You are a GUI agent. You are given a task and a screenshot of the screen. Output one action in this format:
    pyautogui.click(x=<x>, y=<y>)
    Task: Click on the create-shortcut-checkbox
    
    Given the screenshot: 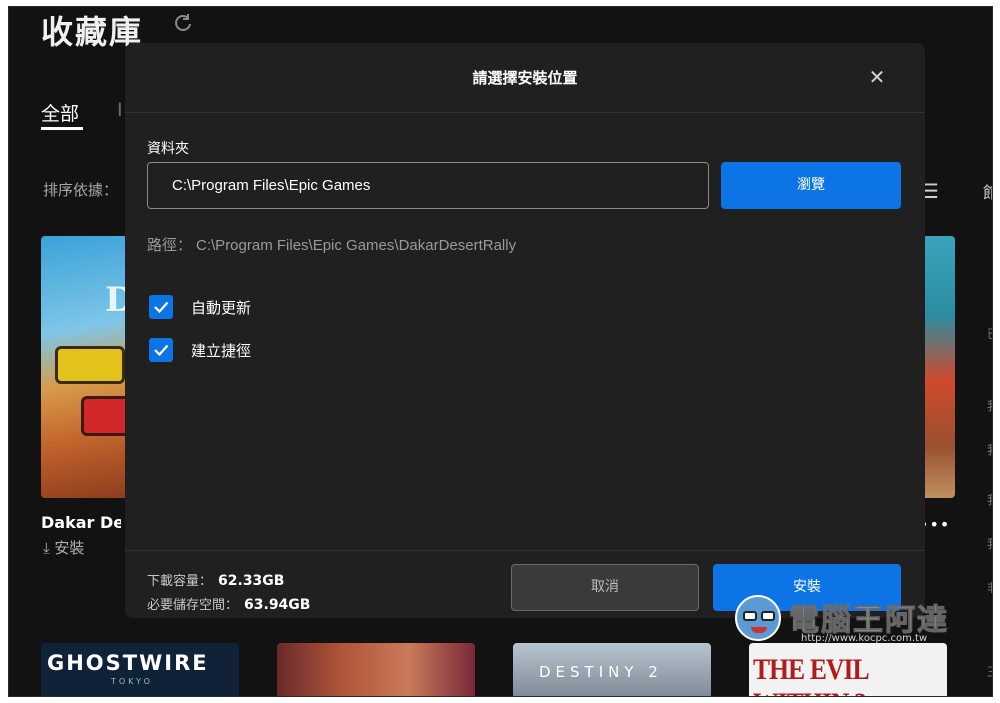 What is the action you would take?
    pyautogui.click(x=161, y=350)
    